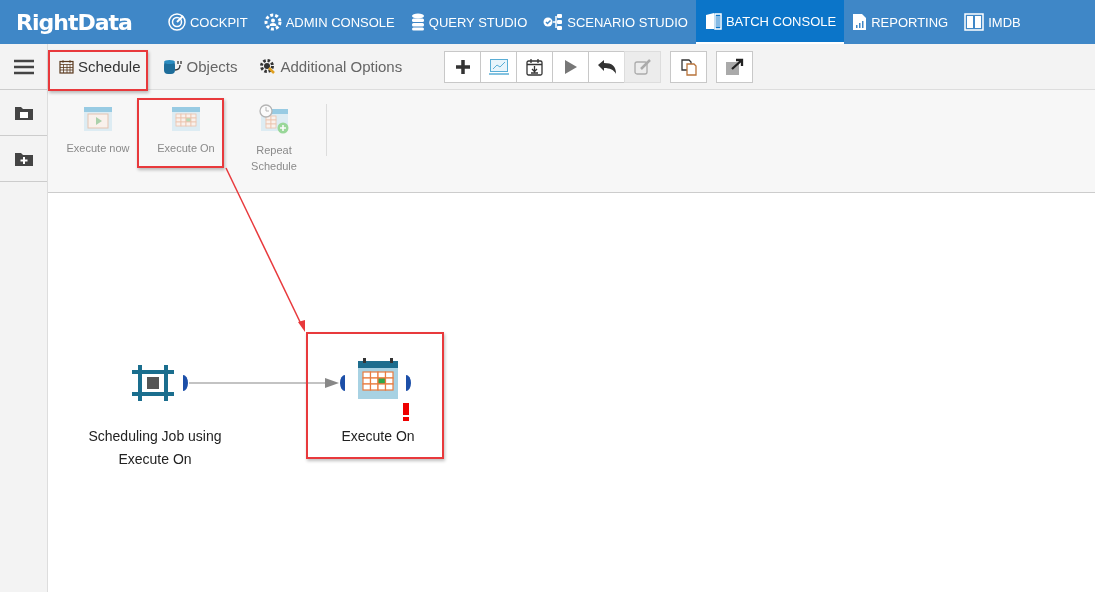 Image resolution: width=1095 pixels, height=592 pixels. Describe the element at coordinates (272, 22) in the screenshot. I see `gear-icon` at that location.